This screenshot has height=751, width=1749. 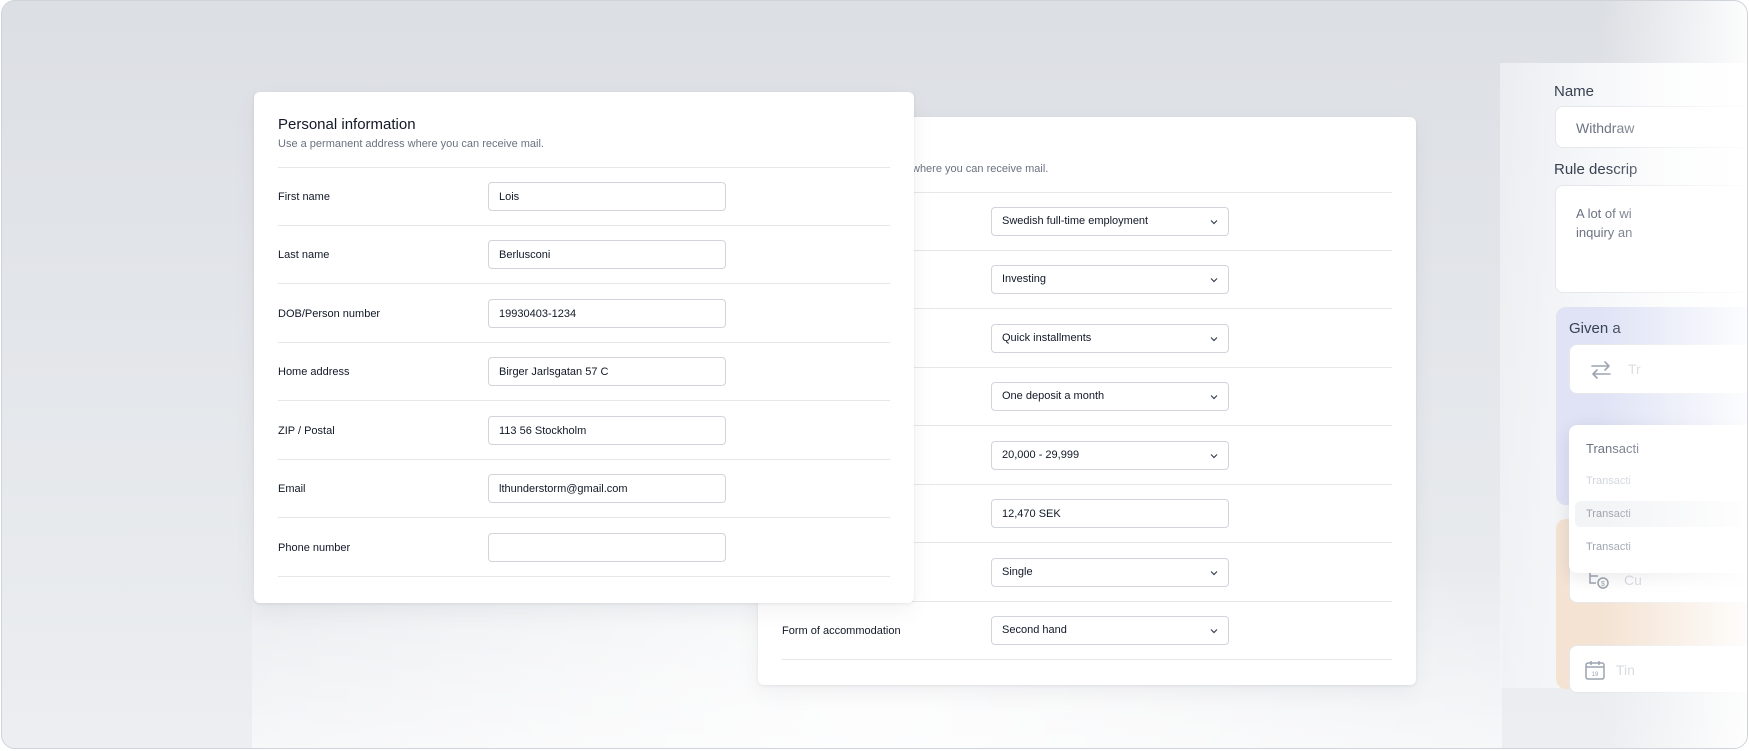 What do you see at coordinates (329, 314) in the screenshot?
I see `dob-label: DOB/Person number` at bounding box center [329, 314].